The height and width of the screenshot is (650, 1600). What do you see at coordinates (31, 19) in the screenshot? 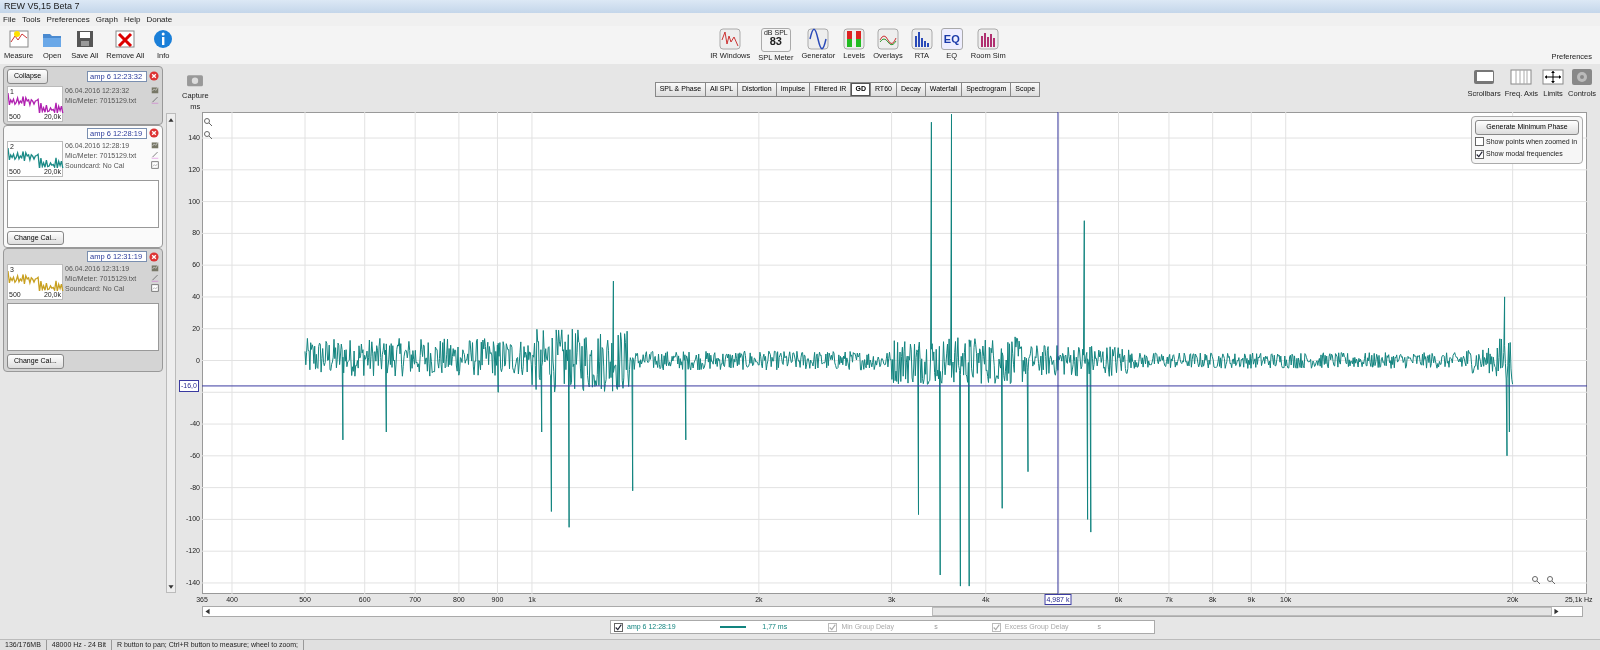
I see `menu-item: Tools` at bounding box center [31, 19].